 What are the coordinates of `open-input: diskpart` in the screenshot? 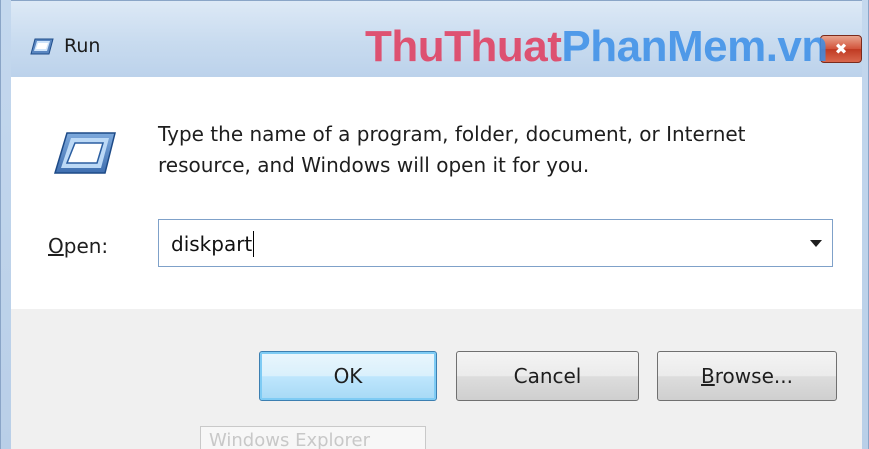 It's located at (213, 244).